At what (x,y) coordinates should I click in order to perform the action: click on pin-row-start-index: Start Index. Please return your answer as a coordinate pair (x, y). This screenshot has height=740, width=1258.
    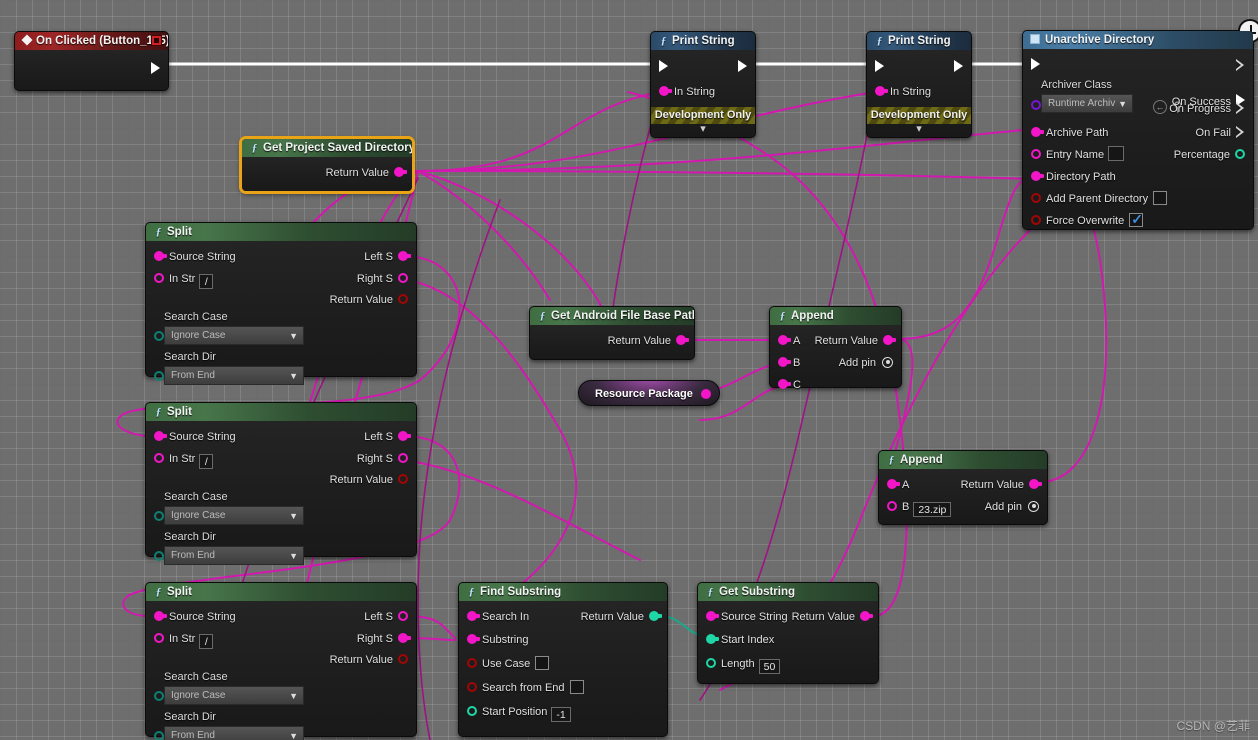
    Looking at the image, I should click on (788, 640).